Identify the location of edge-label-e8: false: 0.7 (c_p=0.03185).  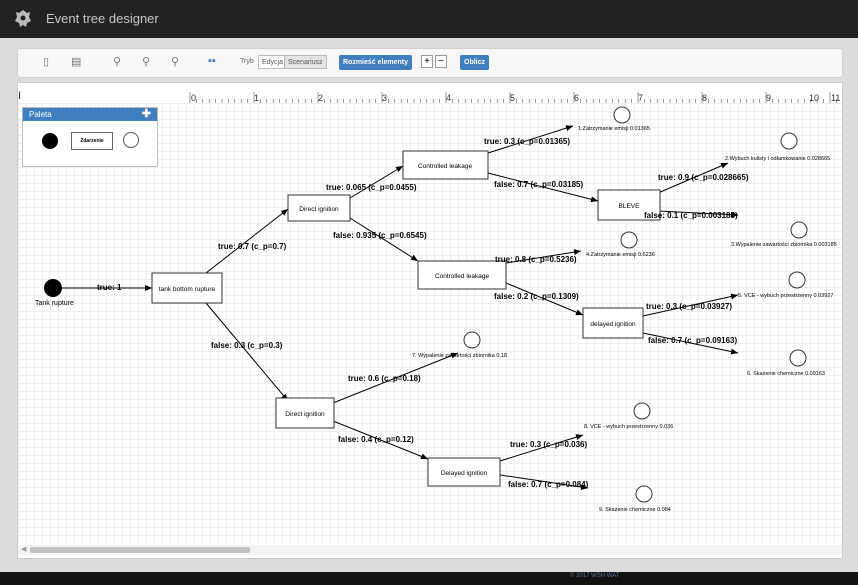
(539, 184).